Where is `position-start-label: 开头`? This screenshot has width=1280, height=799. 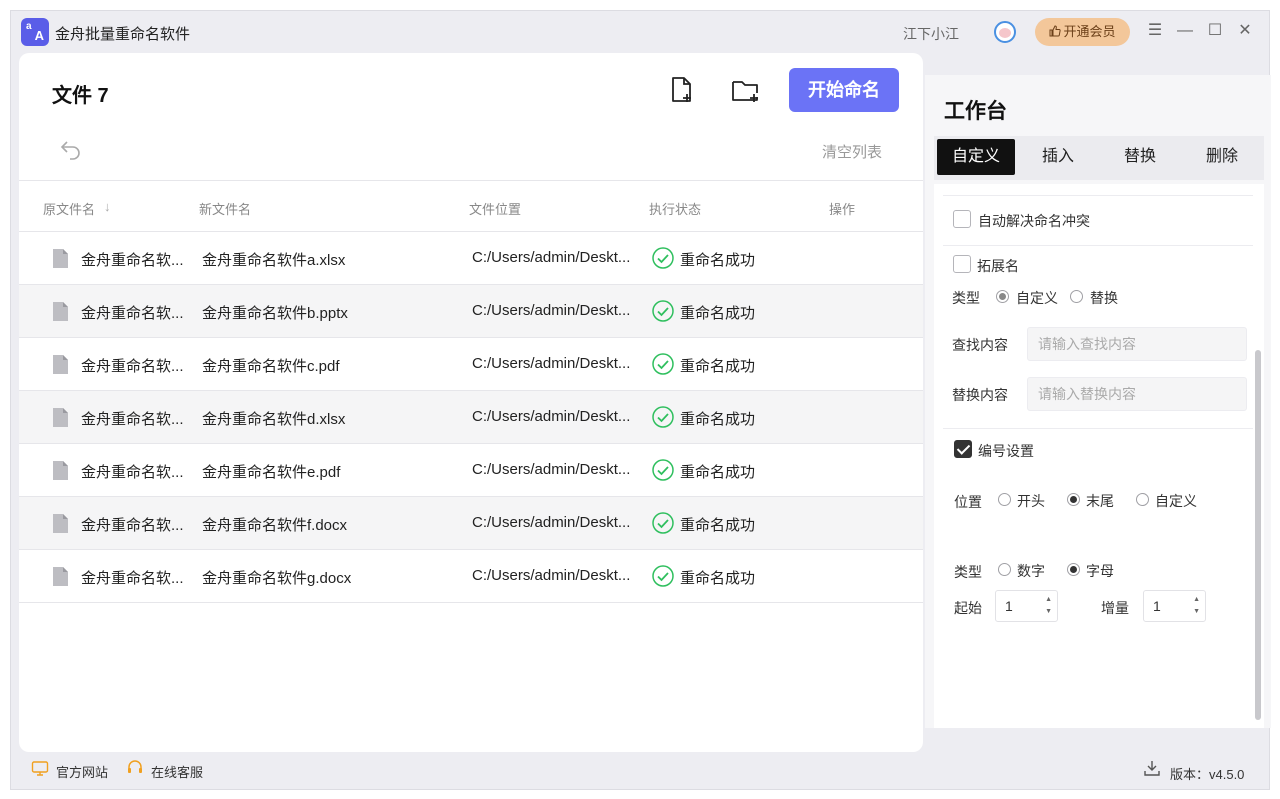
position-start-label: 开头 is located at coordinates (1031, 501).